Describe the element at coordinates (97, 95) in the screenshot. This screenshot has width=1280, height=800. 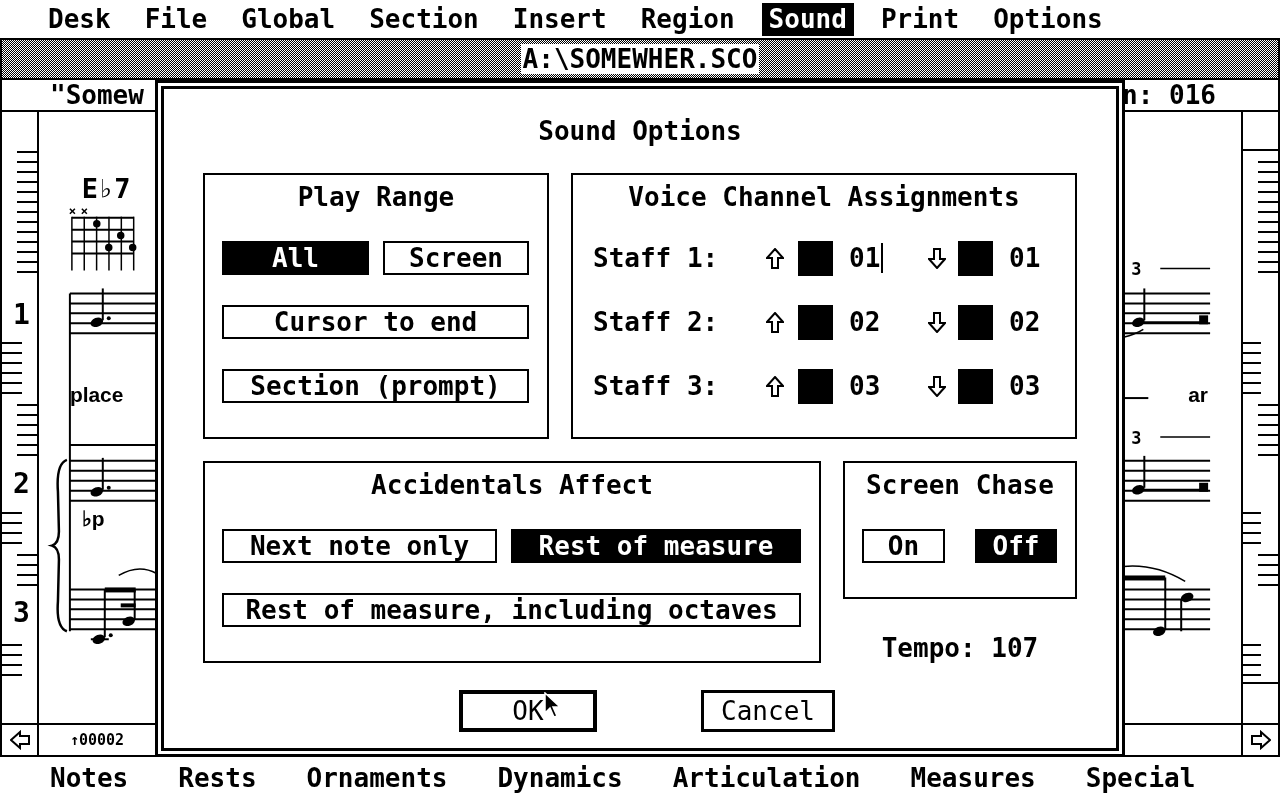
I see `score-title: "Somew` at that location.